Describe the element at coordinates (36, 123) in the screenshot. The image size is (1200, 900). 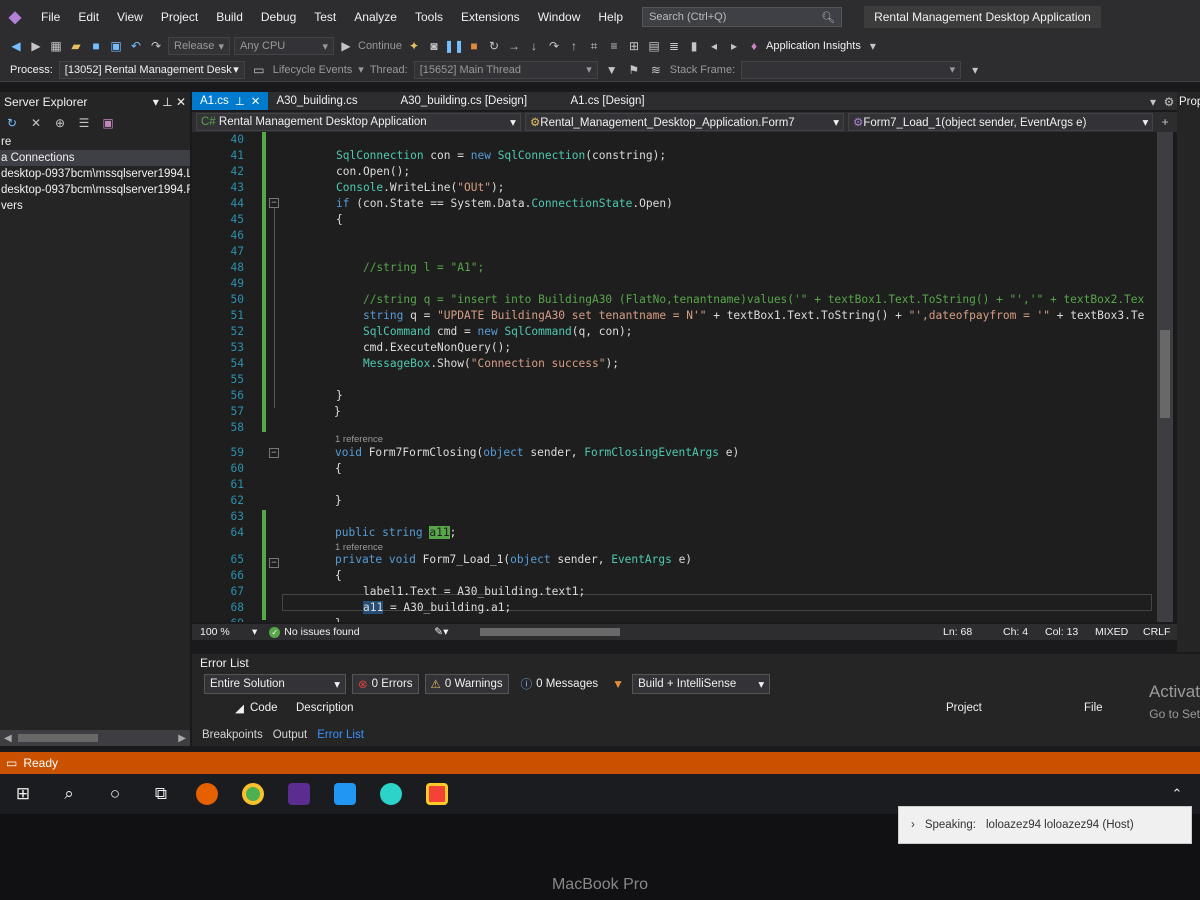
I see `stop-refresh-icon: ✕` at that location.